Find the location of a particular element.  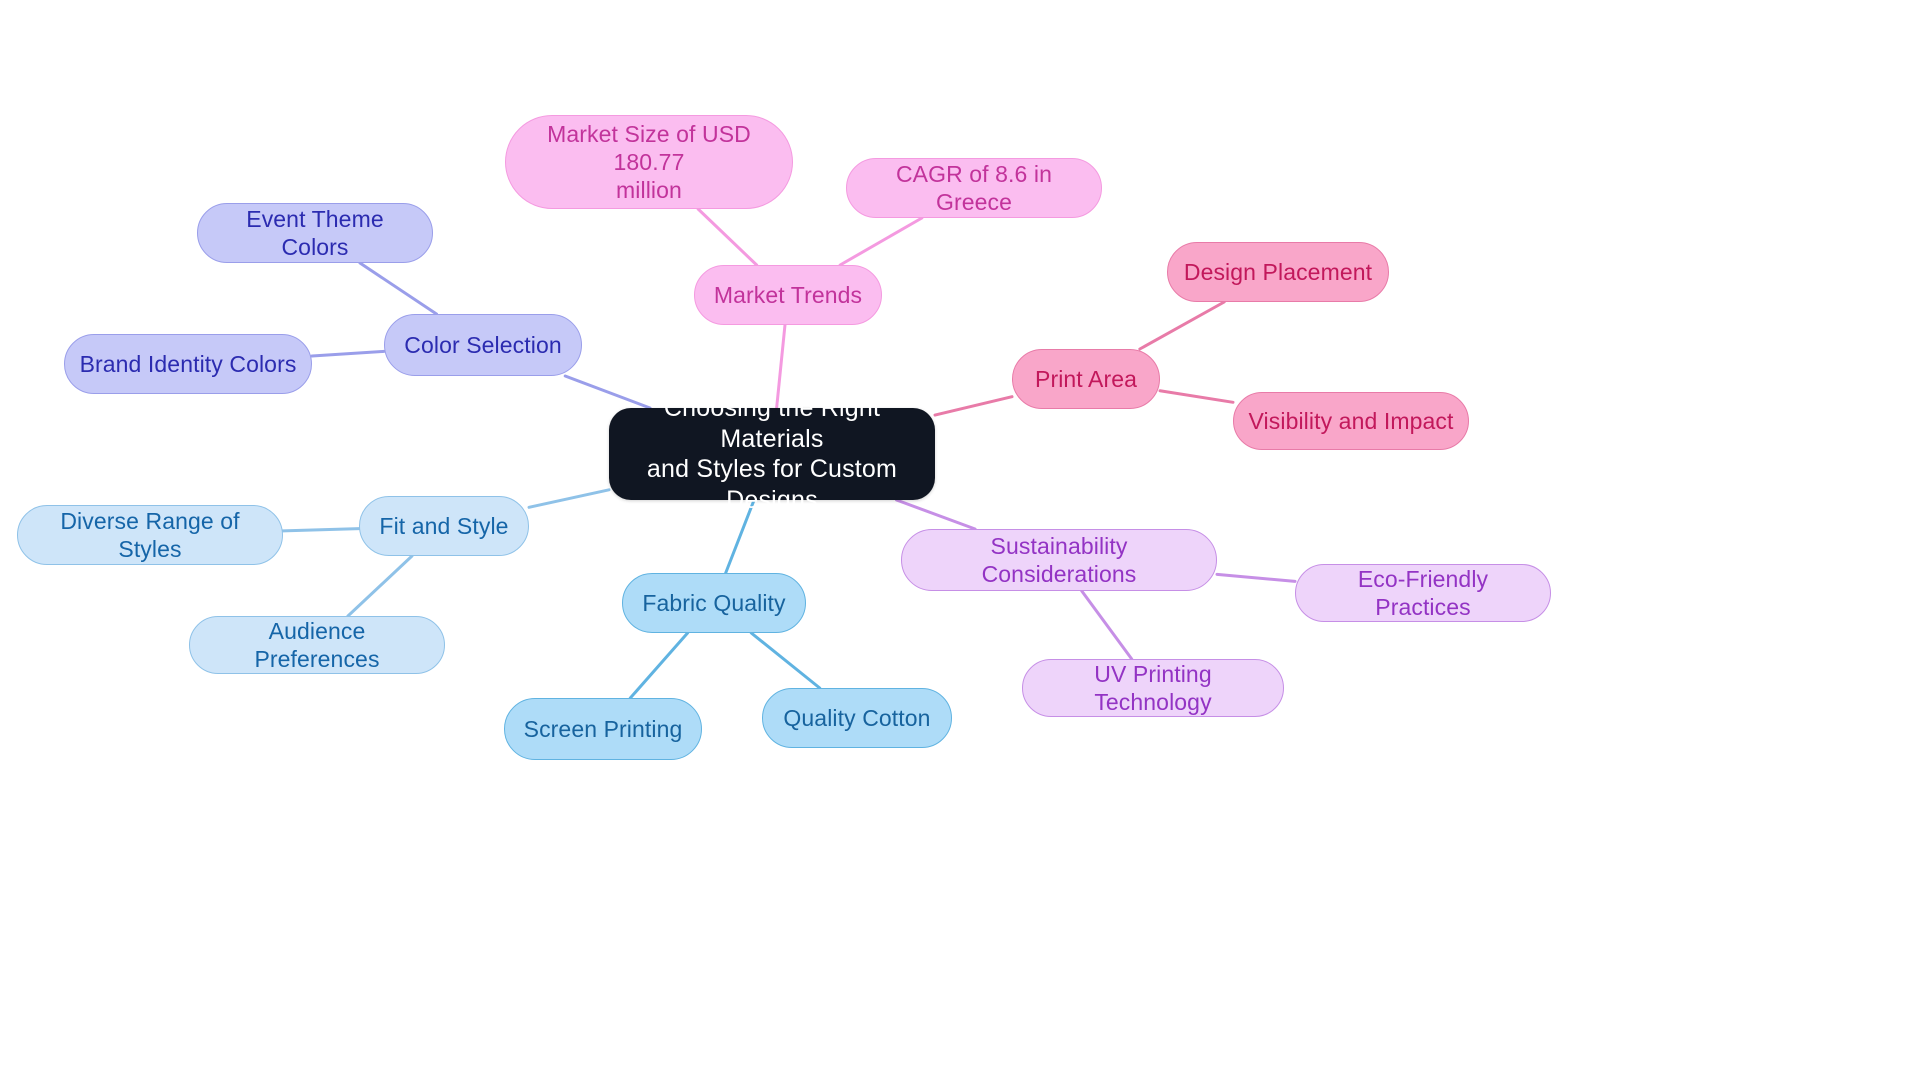

branch-node-color-selection-label: Color Selection is located at coordinates (483, 344).